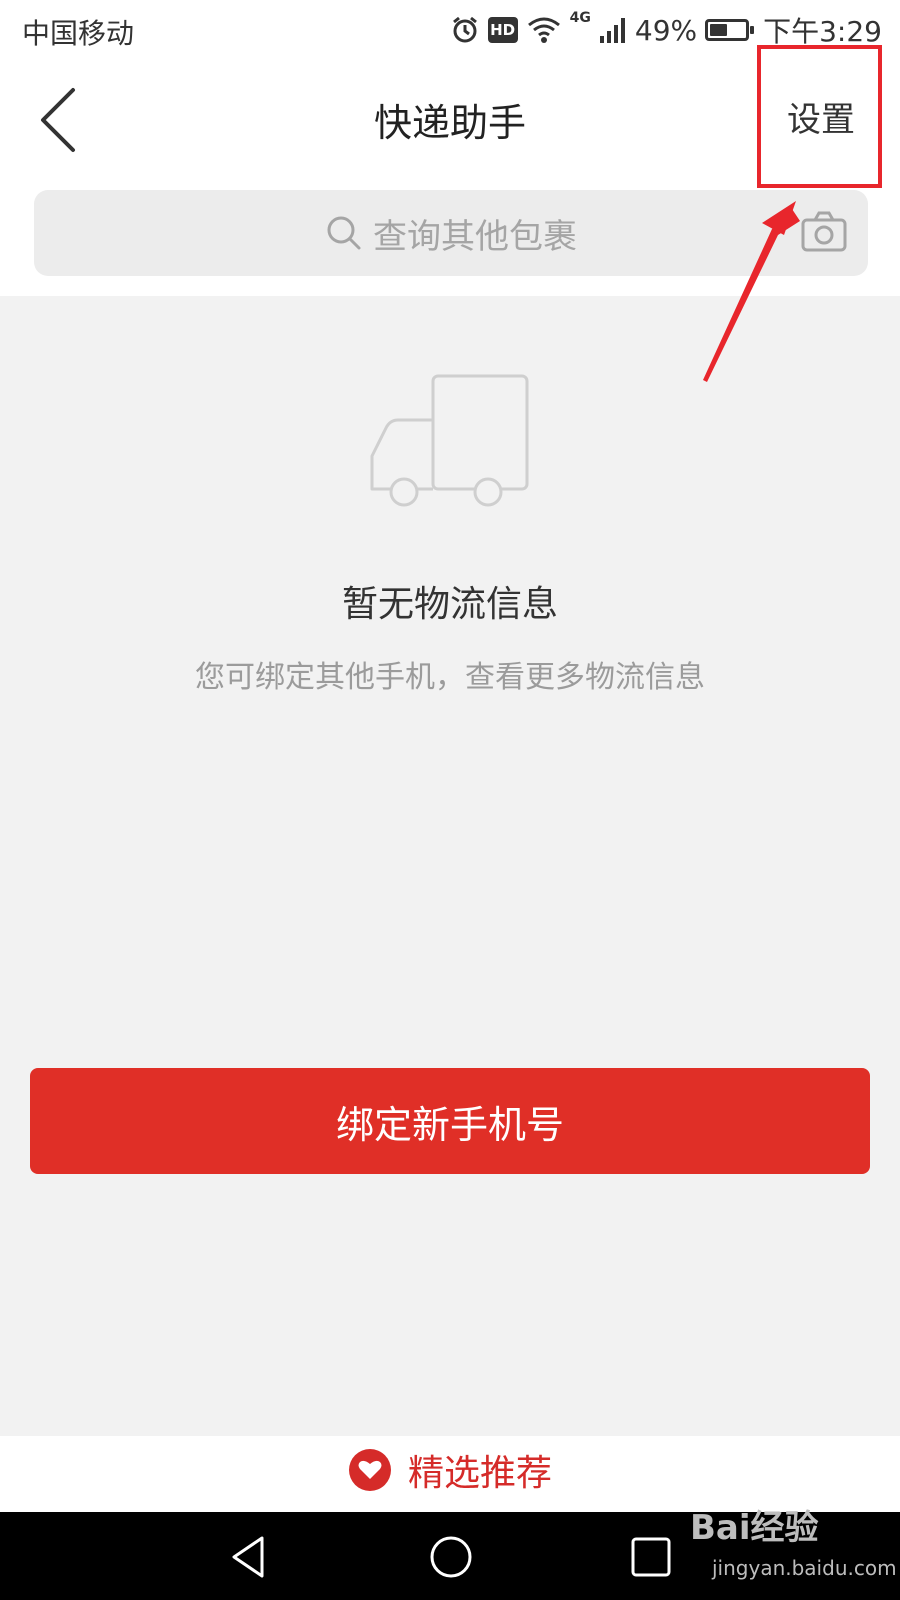  I want to click on empty-title: 暂无物流信息, so click(449, 604).